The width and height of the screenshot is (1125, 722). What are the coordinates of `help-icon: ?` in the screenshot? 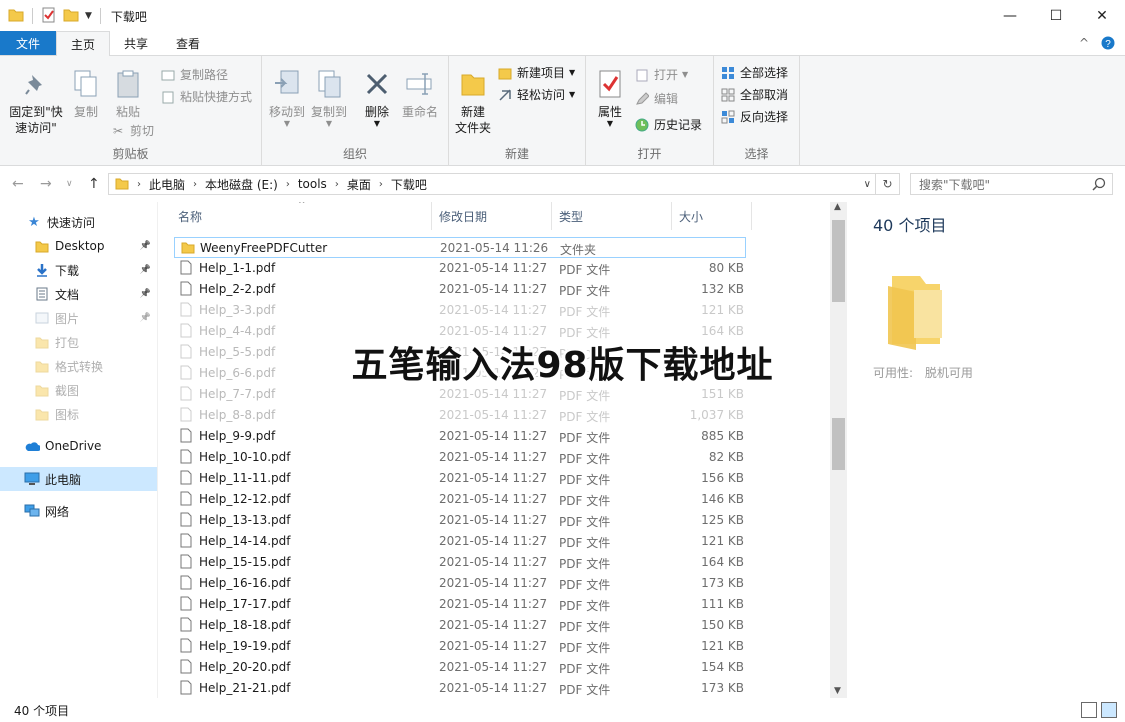 It's located at (1108, 44).